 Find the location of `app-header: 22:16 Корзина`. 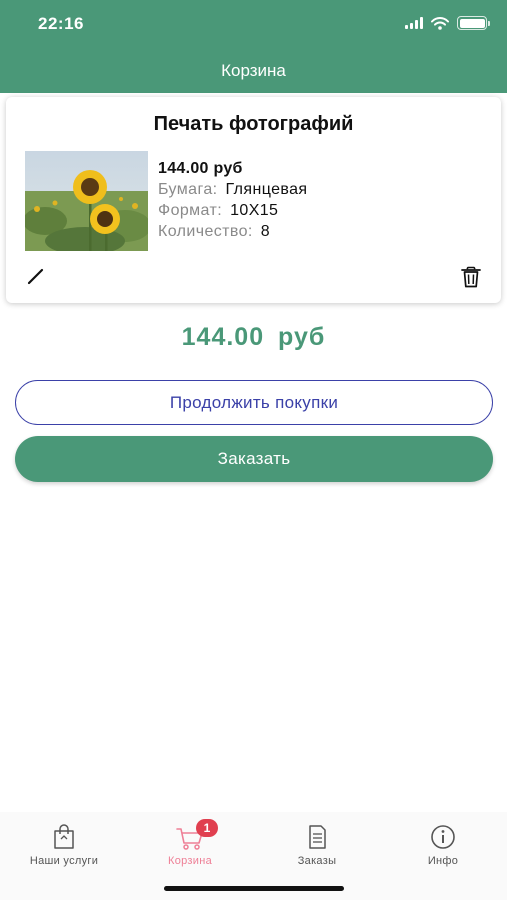

app-header: 22:16 Корзина is located at coordinates (253, 46).